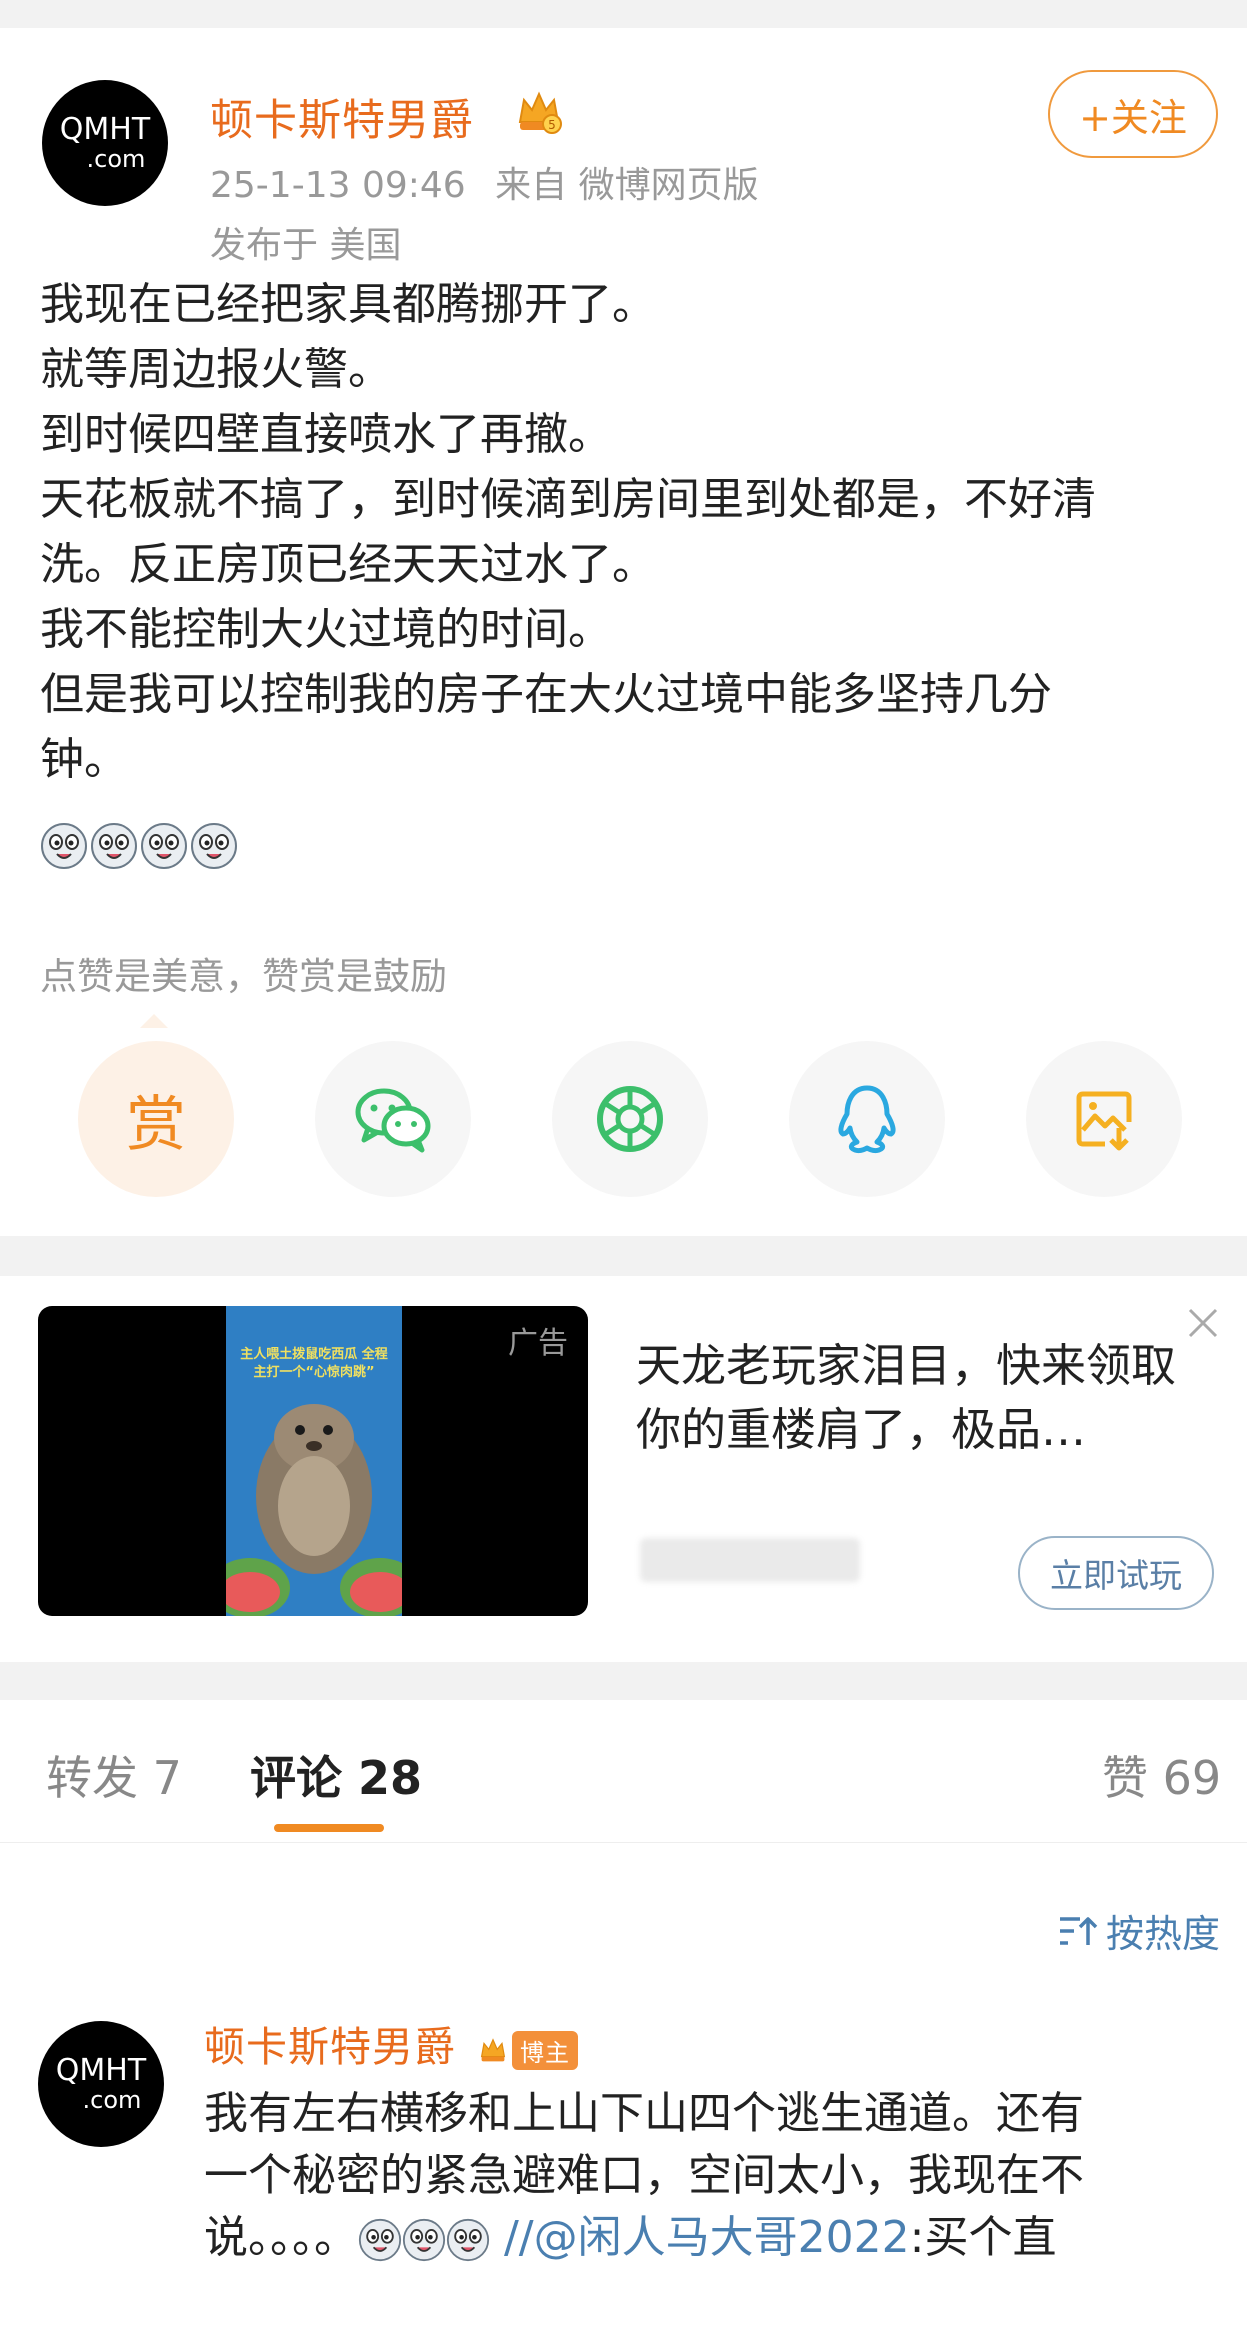  I want to click on author-avatar: QMHT .com, so click(105, 143).